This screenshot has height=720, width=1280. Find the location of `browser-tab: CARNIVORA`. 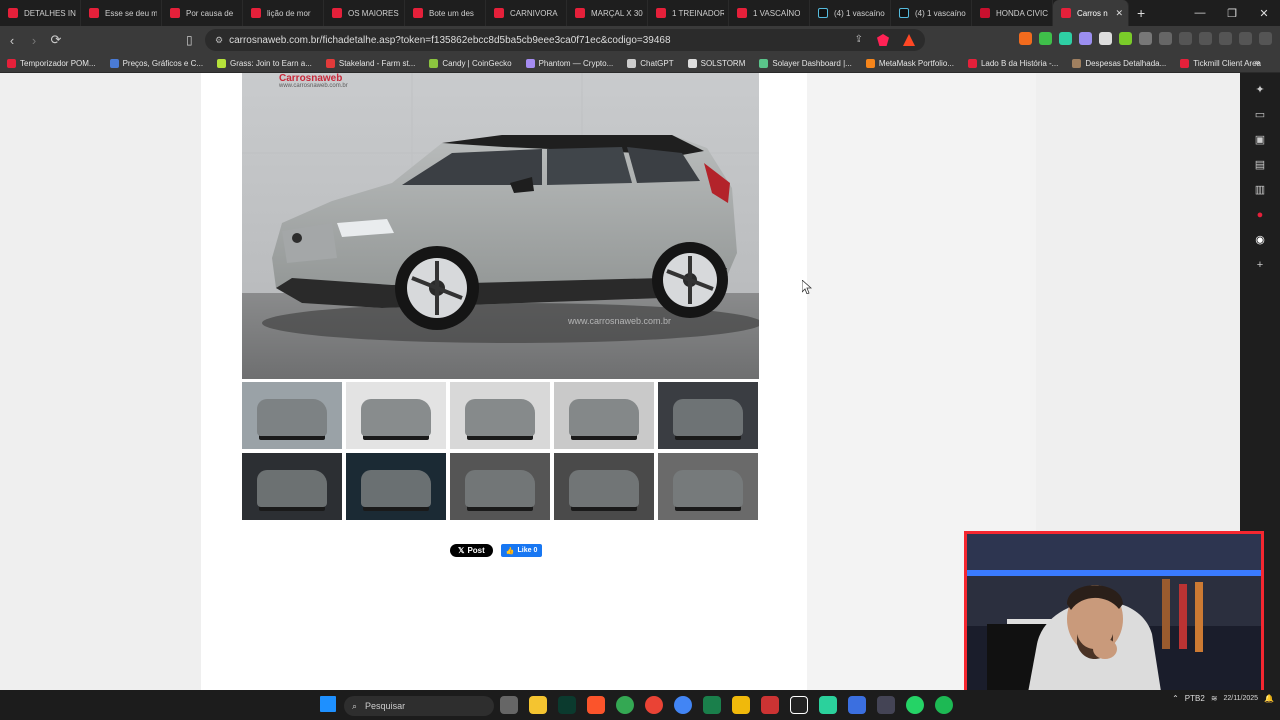

browser-tab: CARNIVORA is located at coordinates (526, 13).